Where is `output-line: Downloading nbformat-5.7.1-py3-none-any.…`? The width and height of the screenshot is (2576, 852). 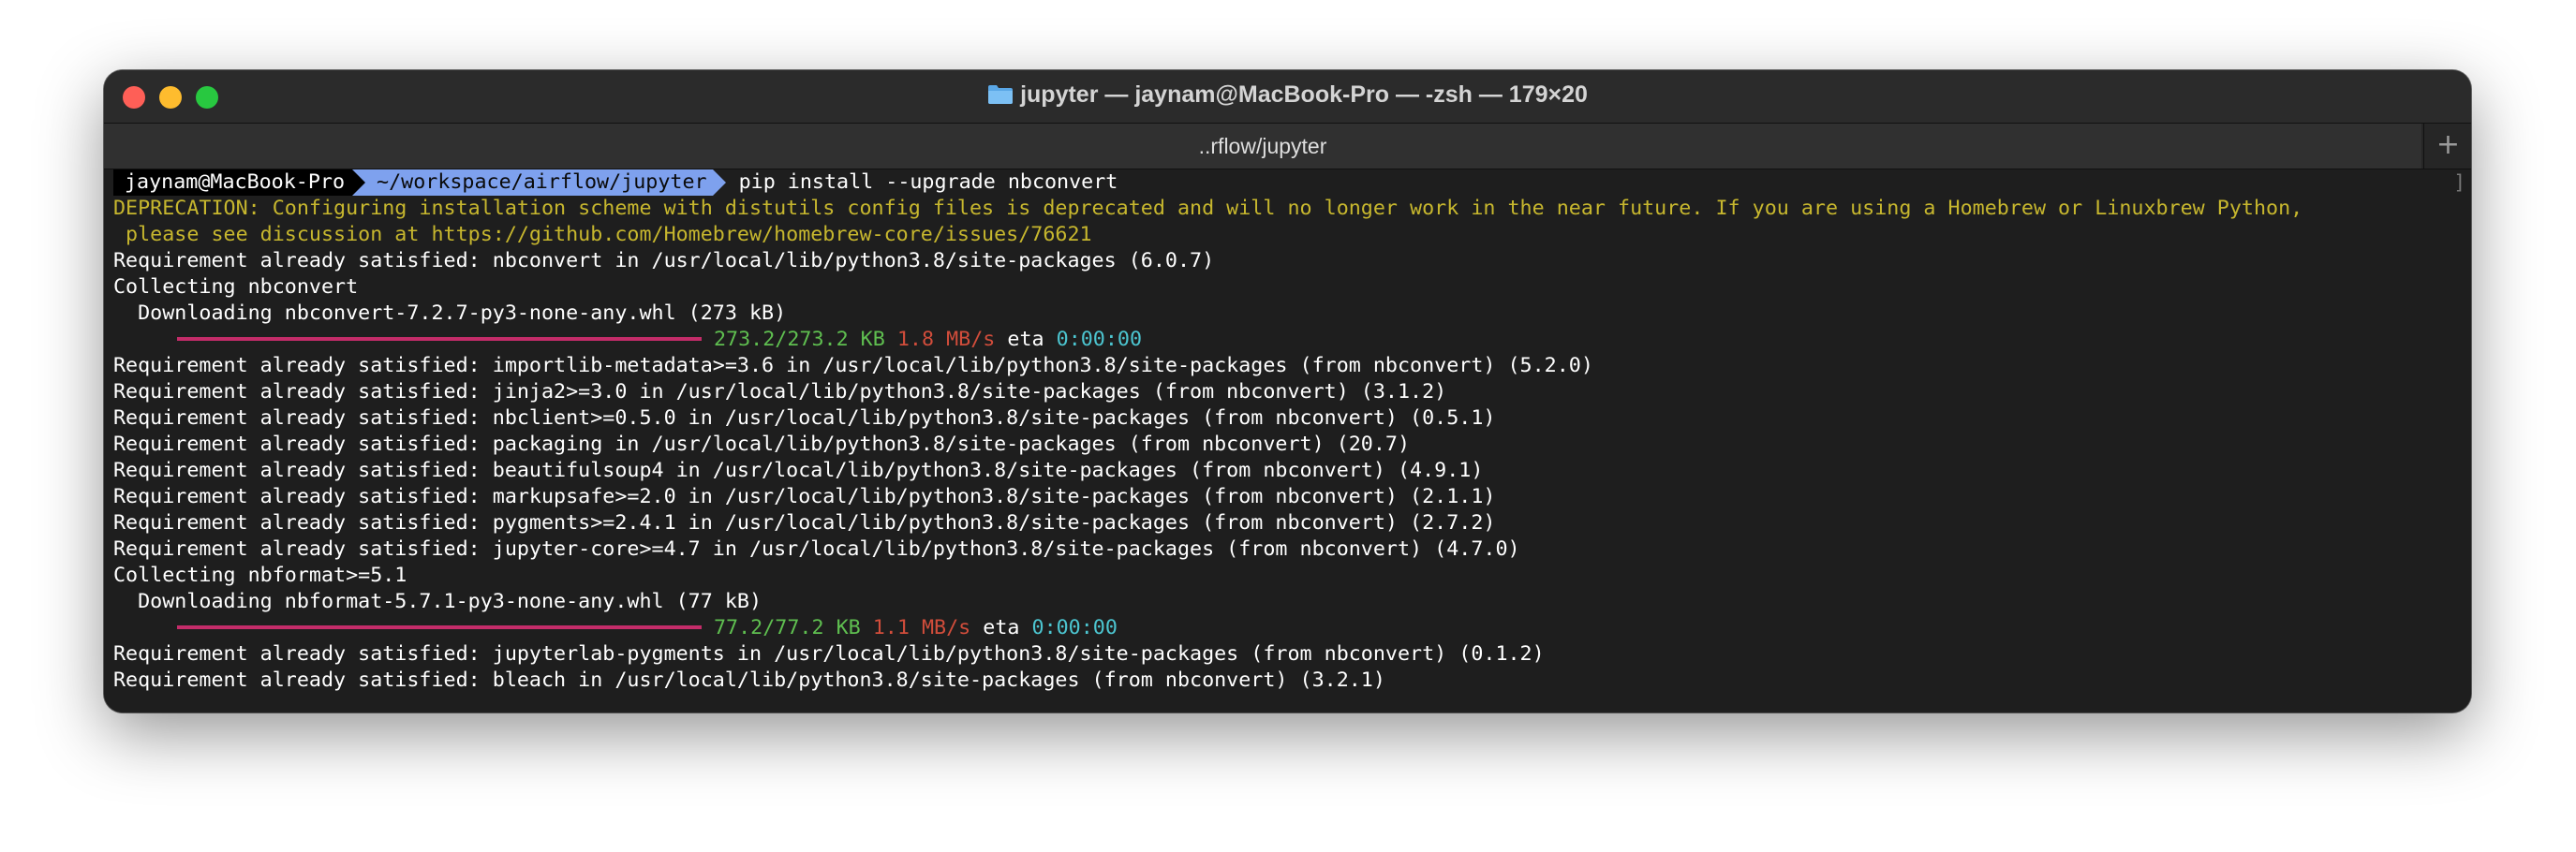 output-line: Downloading nbformat-5.7.1-py3-none-any.… is located at coordinates (437, 601).